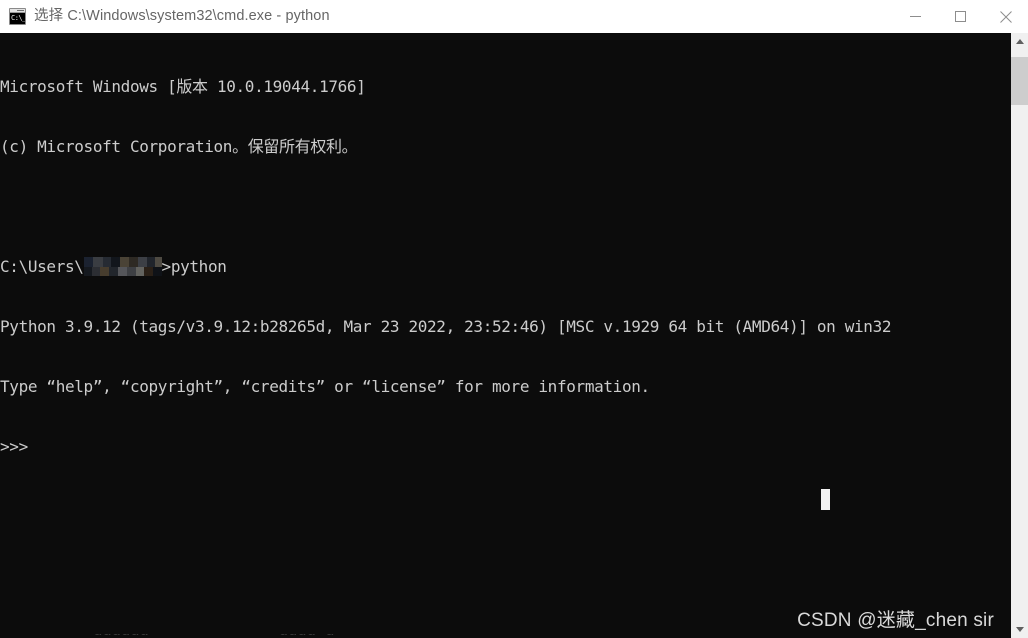 This screenshot has width=1028, height=638. I want to click on chevron-up-icon, so click(1019, 41).